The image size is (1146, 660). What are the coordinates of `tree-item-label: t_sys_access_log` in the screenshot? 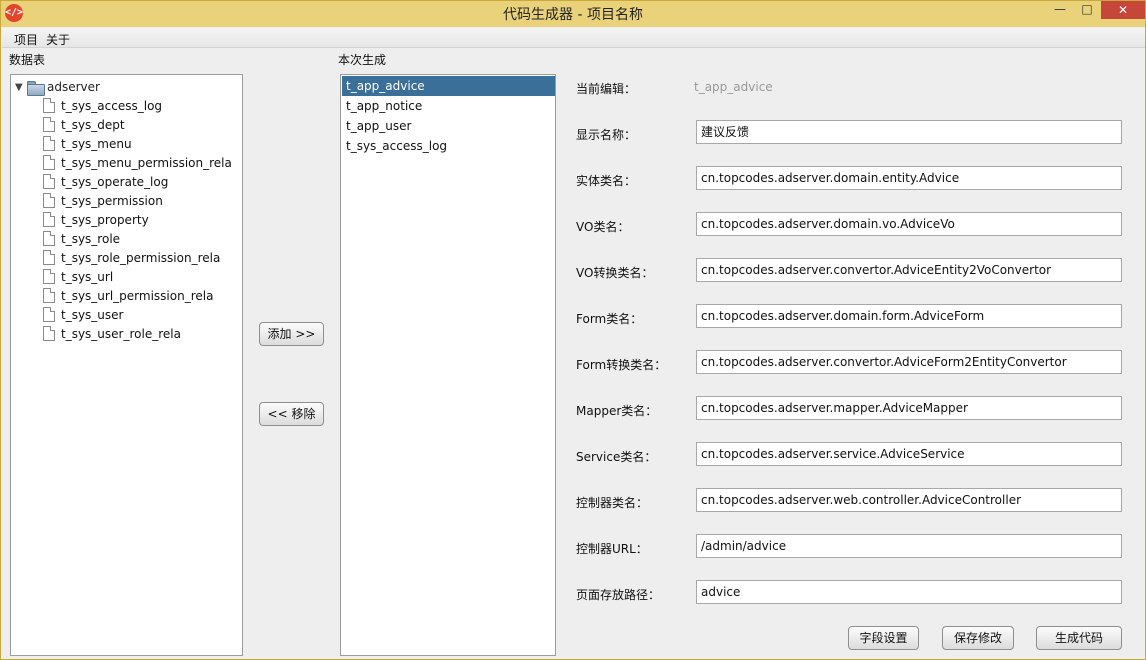 It's located at (112, 105).